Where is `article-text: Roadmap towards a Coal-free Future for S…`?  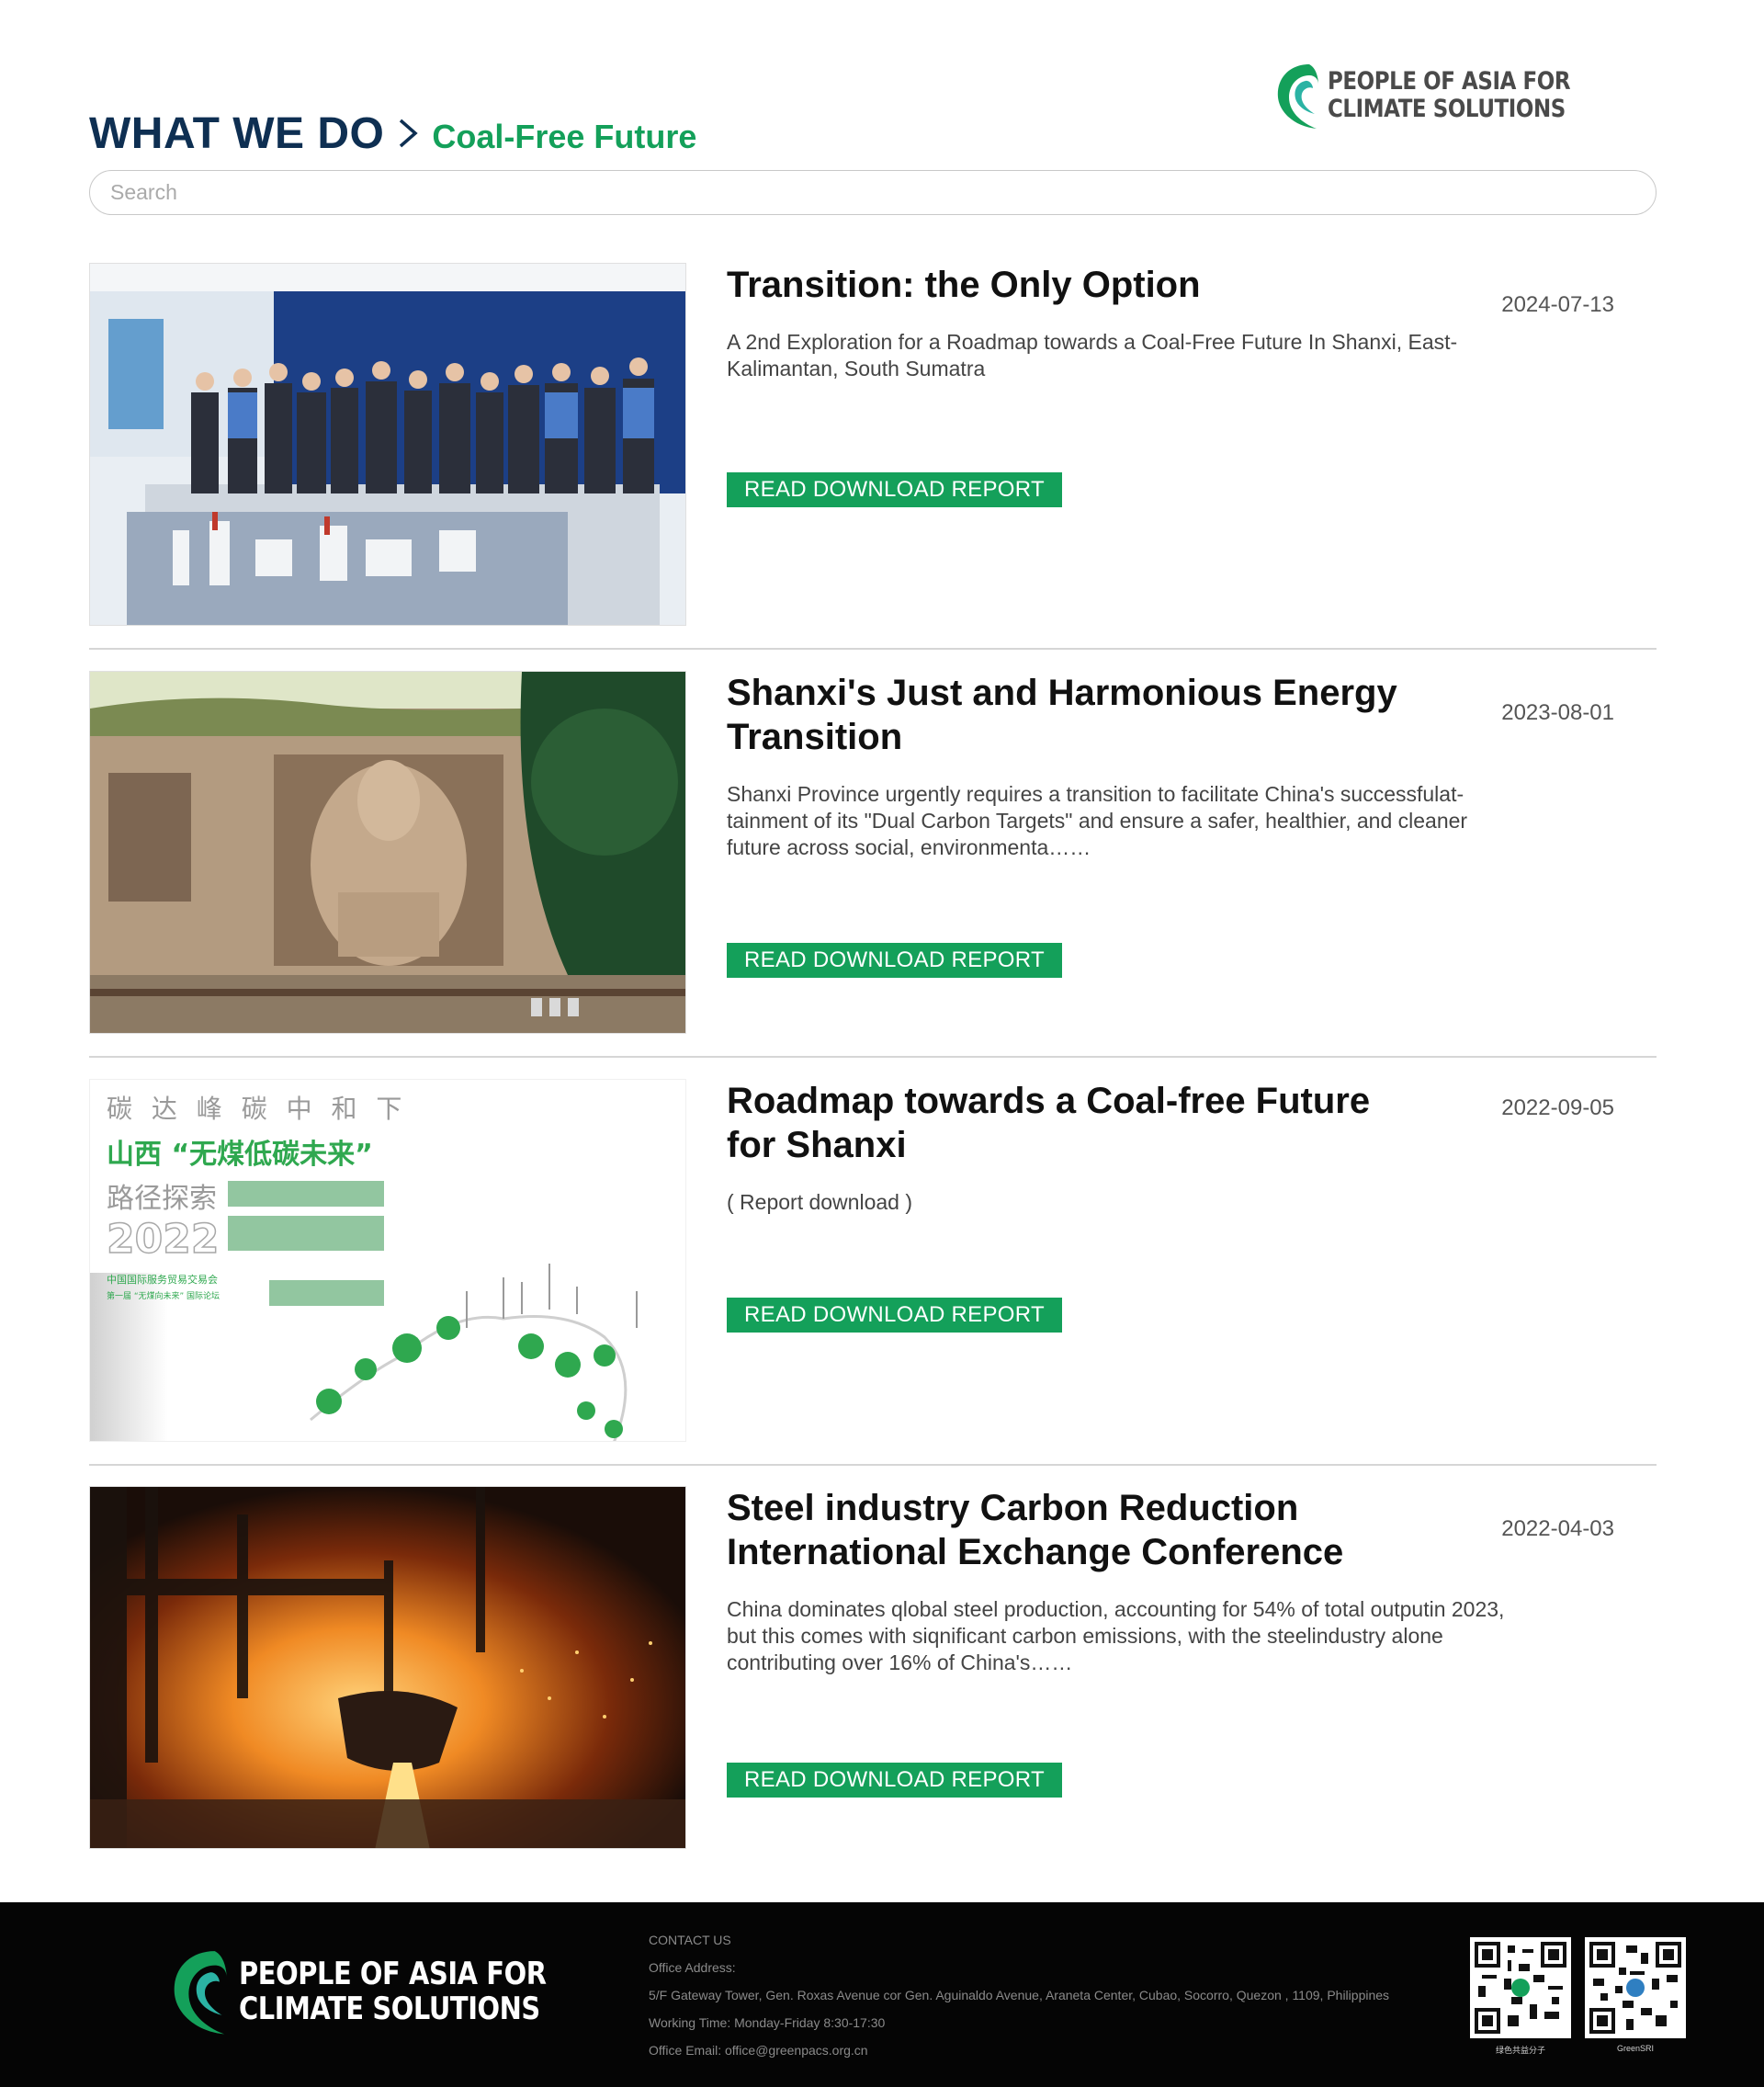 article-text: Roadmap towards a Coal-free Future for S… is located at coordinates (1163, 1148).